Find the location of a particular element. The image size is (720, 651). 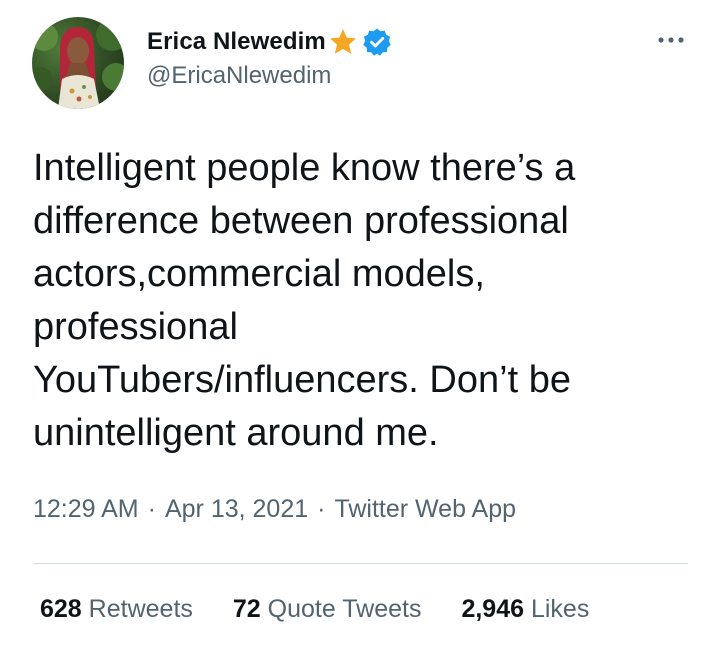

avatar is located at coordinates (78, 63).